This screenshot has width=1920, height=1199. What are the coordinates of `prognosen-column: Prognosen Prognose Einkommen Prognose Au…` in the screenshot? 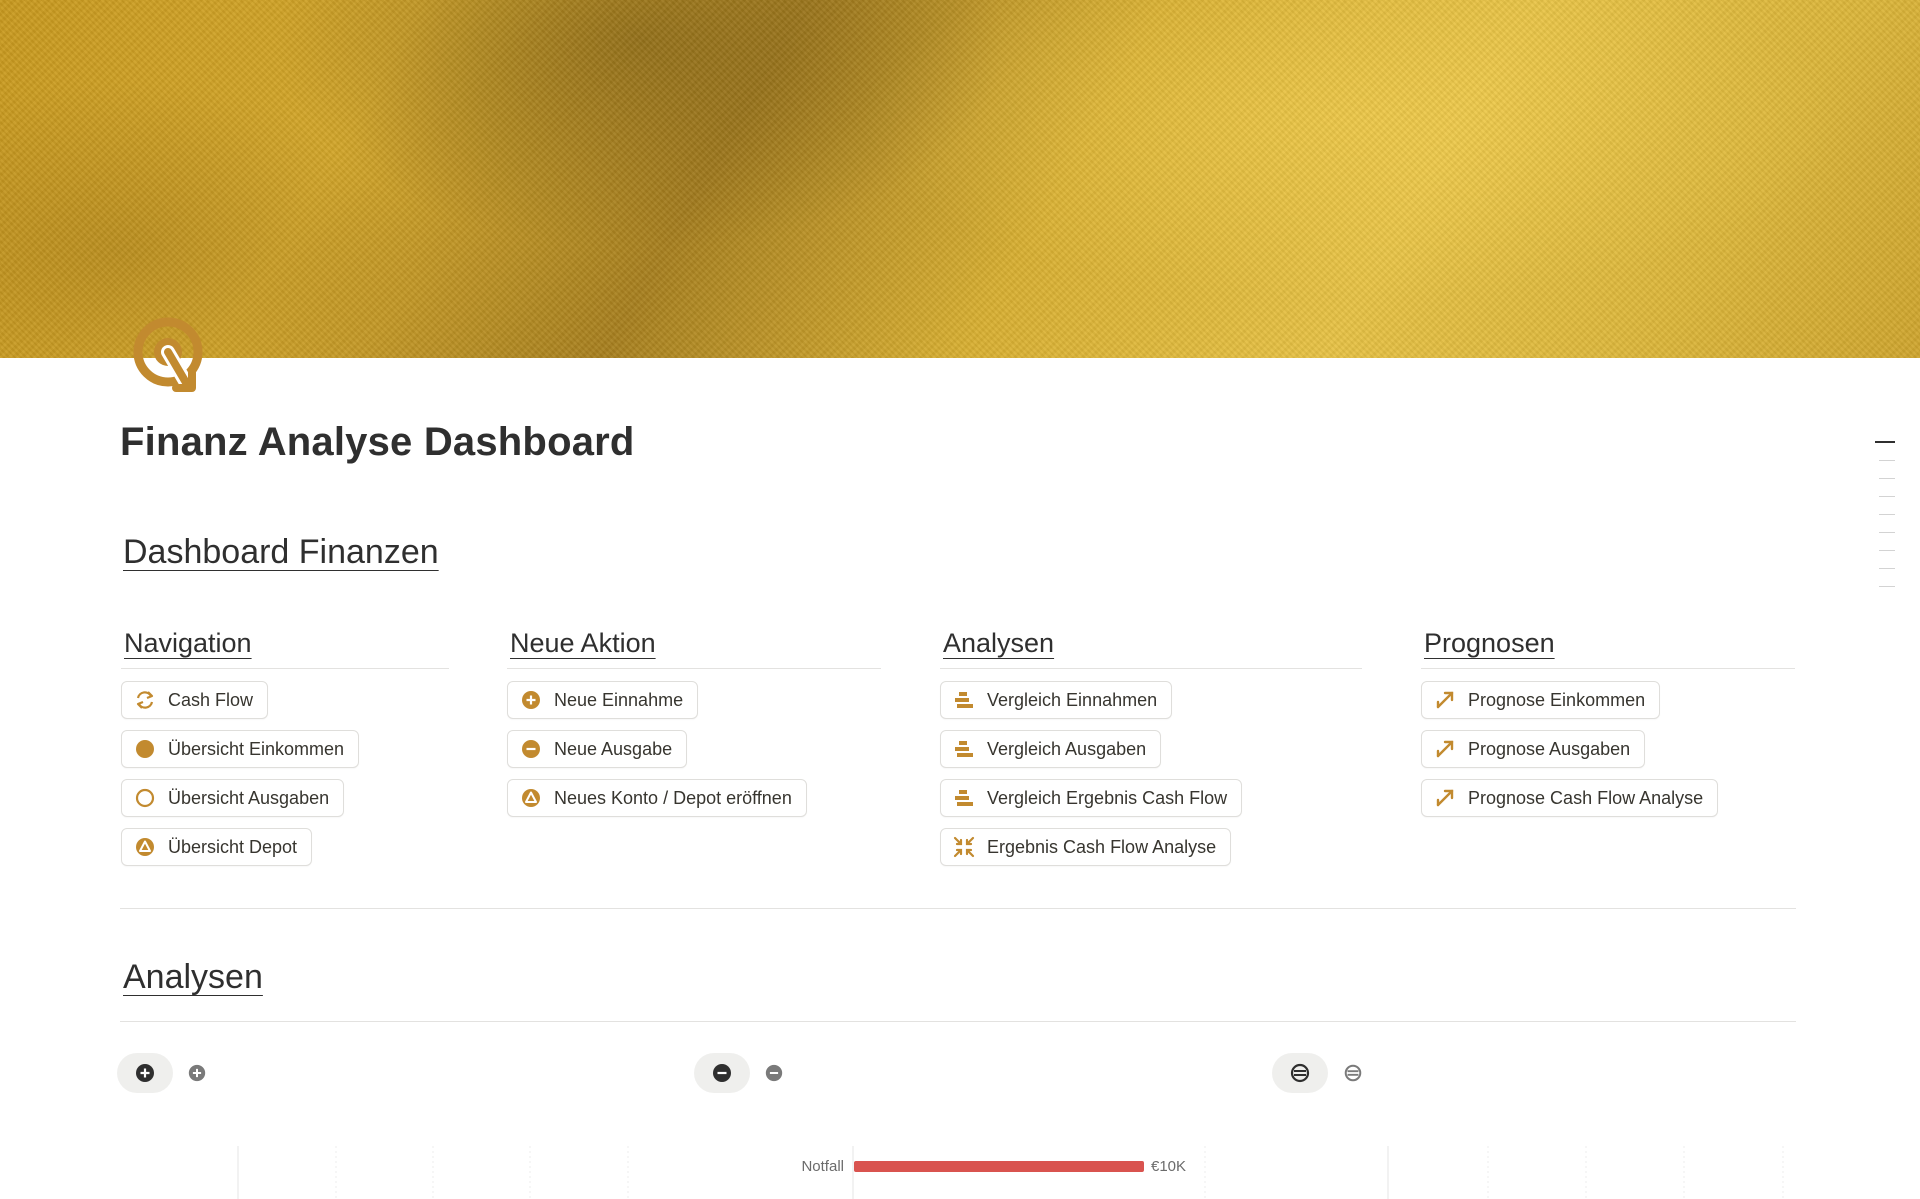 It's located at (1608, 728).